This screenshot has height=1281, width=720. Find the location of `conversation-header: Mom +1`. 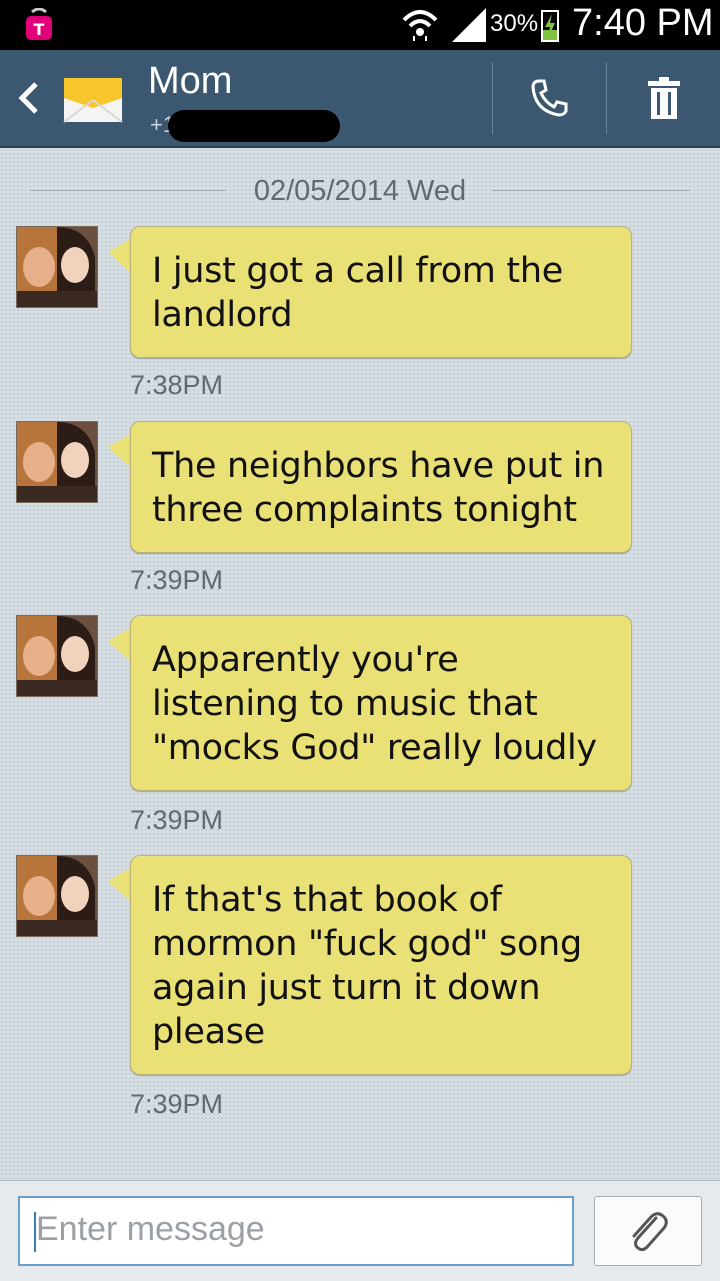

conversation-header: Mom +1 is located at coordinates (360, 99).